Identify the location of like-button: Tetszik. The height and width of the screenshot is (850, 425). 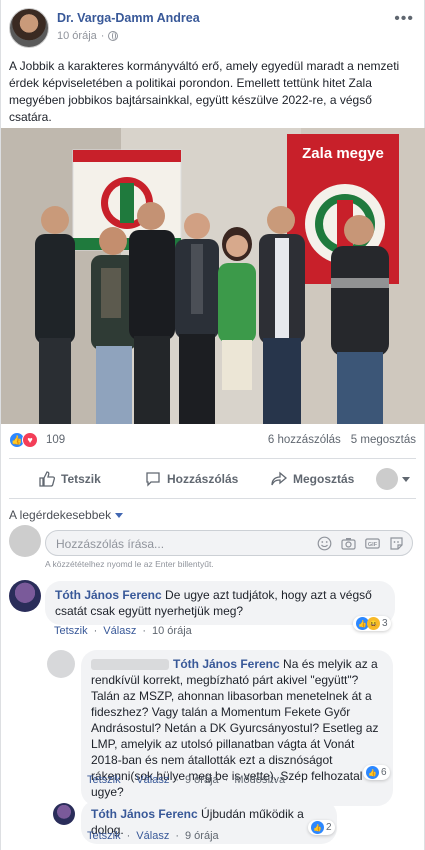
(70, 479).